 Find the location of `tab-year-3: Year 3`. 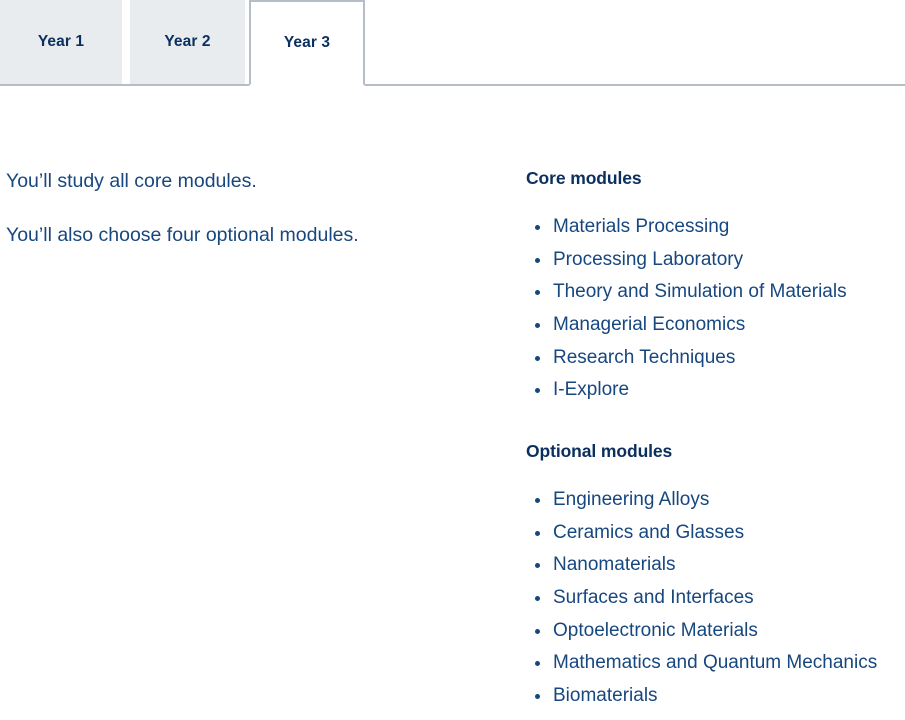

tab-year-3: Year 3 is located at coordinates (307, 43).